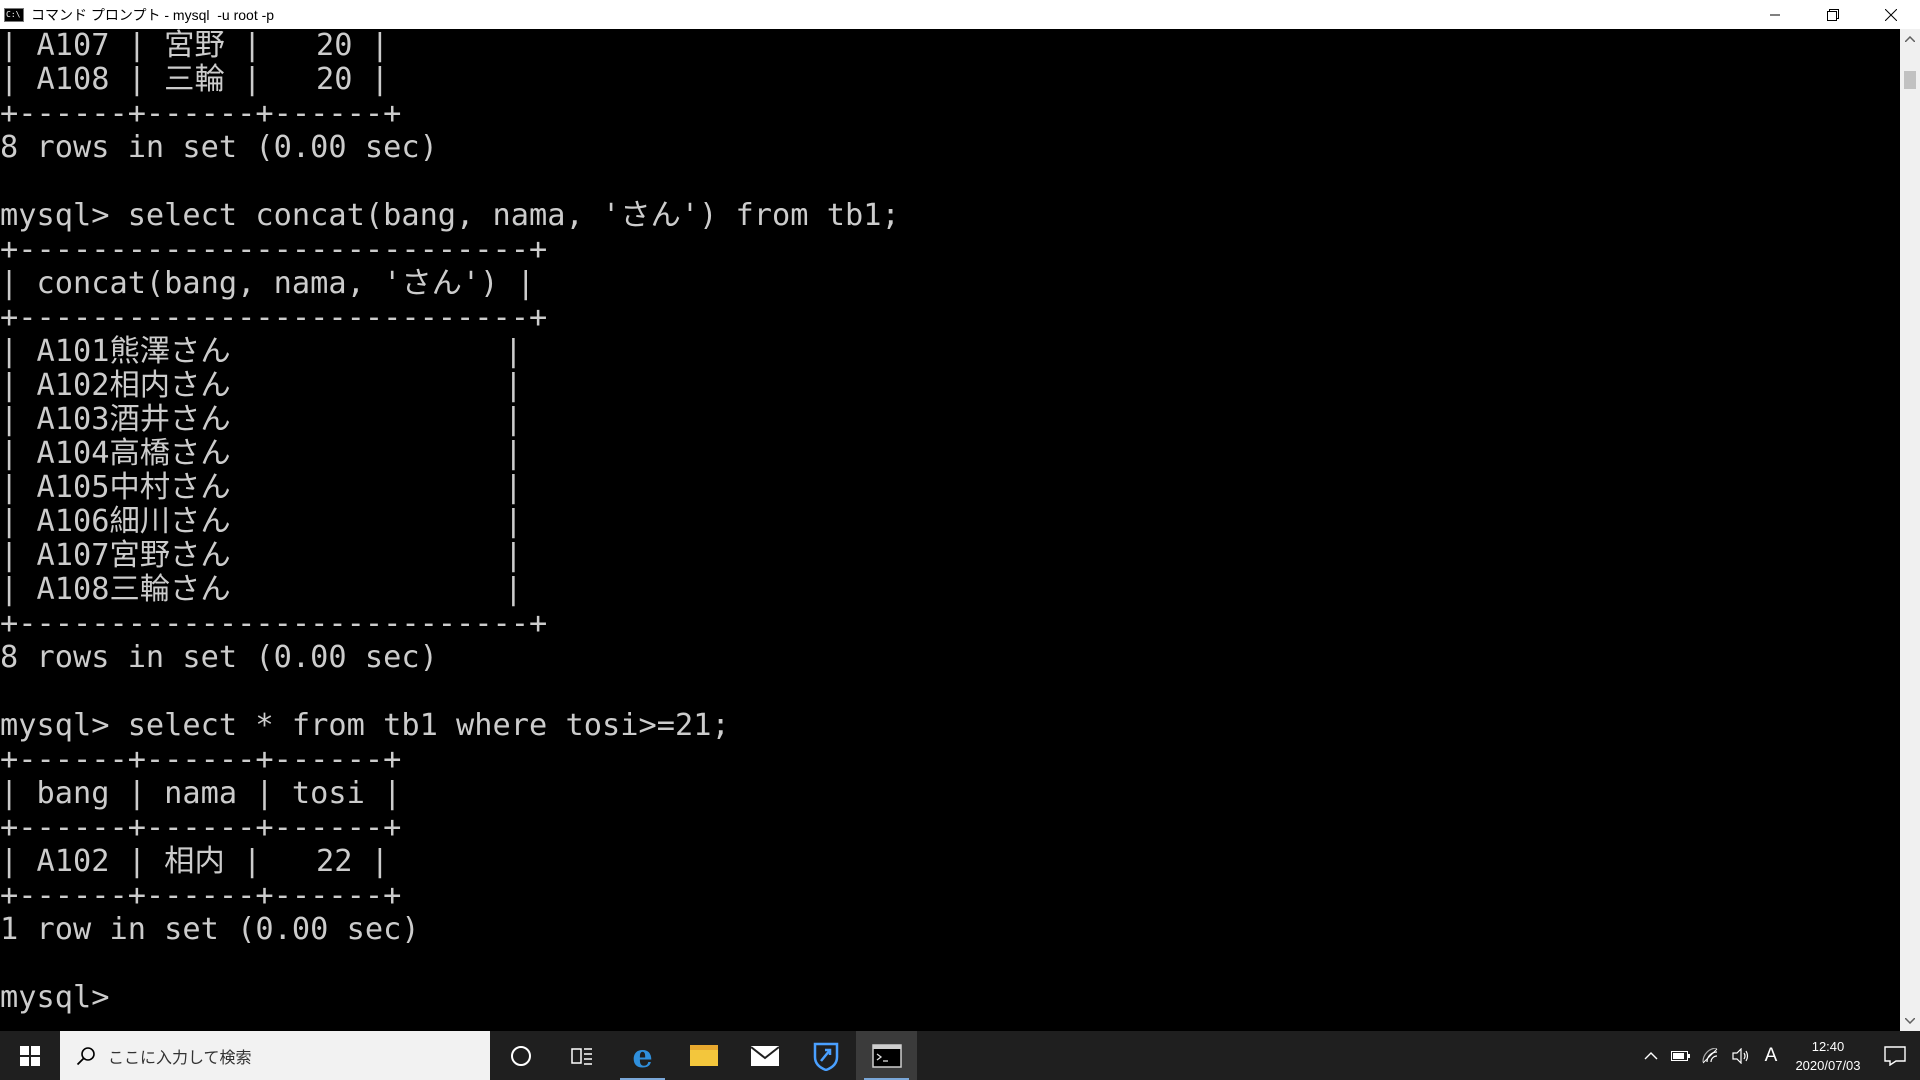  I want to click on file-explorer-icon, so click(703, 1055).